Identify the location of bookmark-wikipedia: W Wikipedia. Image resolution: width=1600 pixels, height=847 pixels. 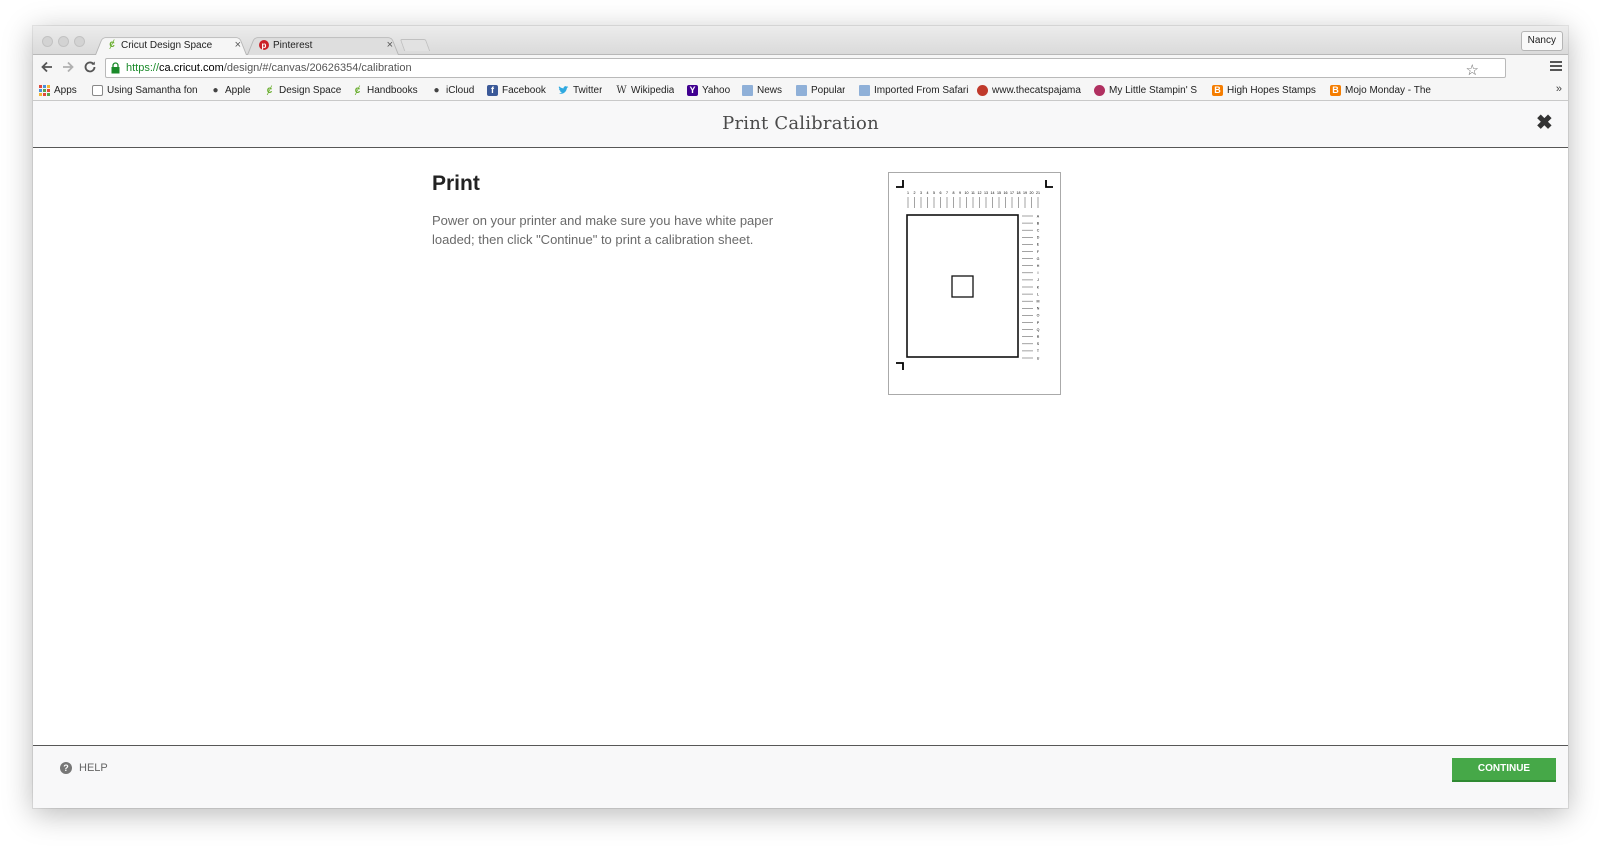
(645, 90).